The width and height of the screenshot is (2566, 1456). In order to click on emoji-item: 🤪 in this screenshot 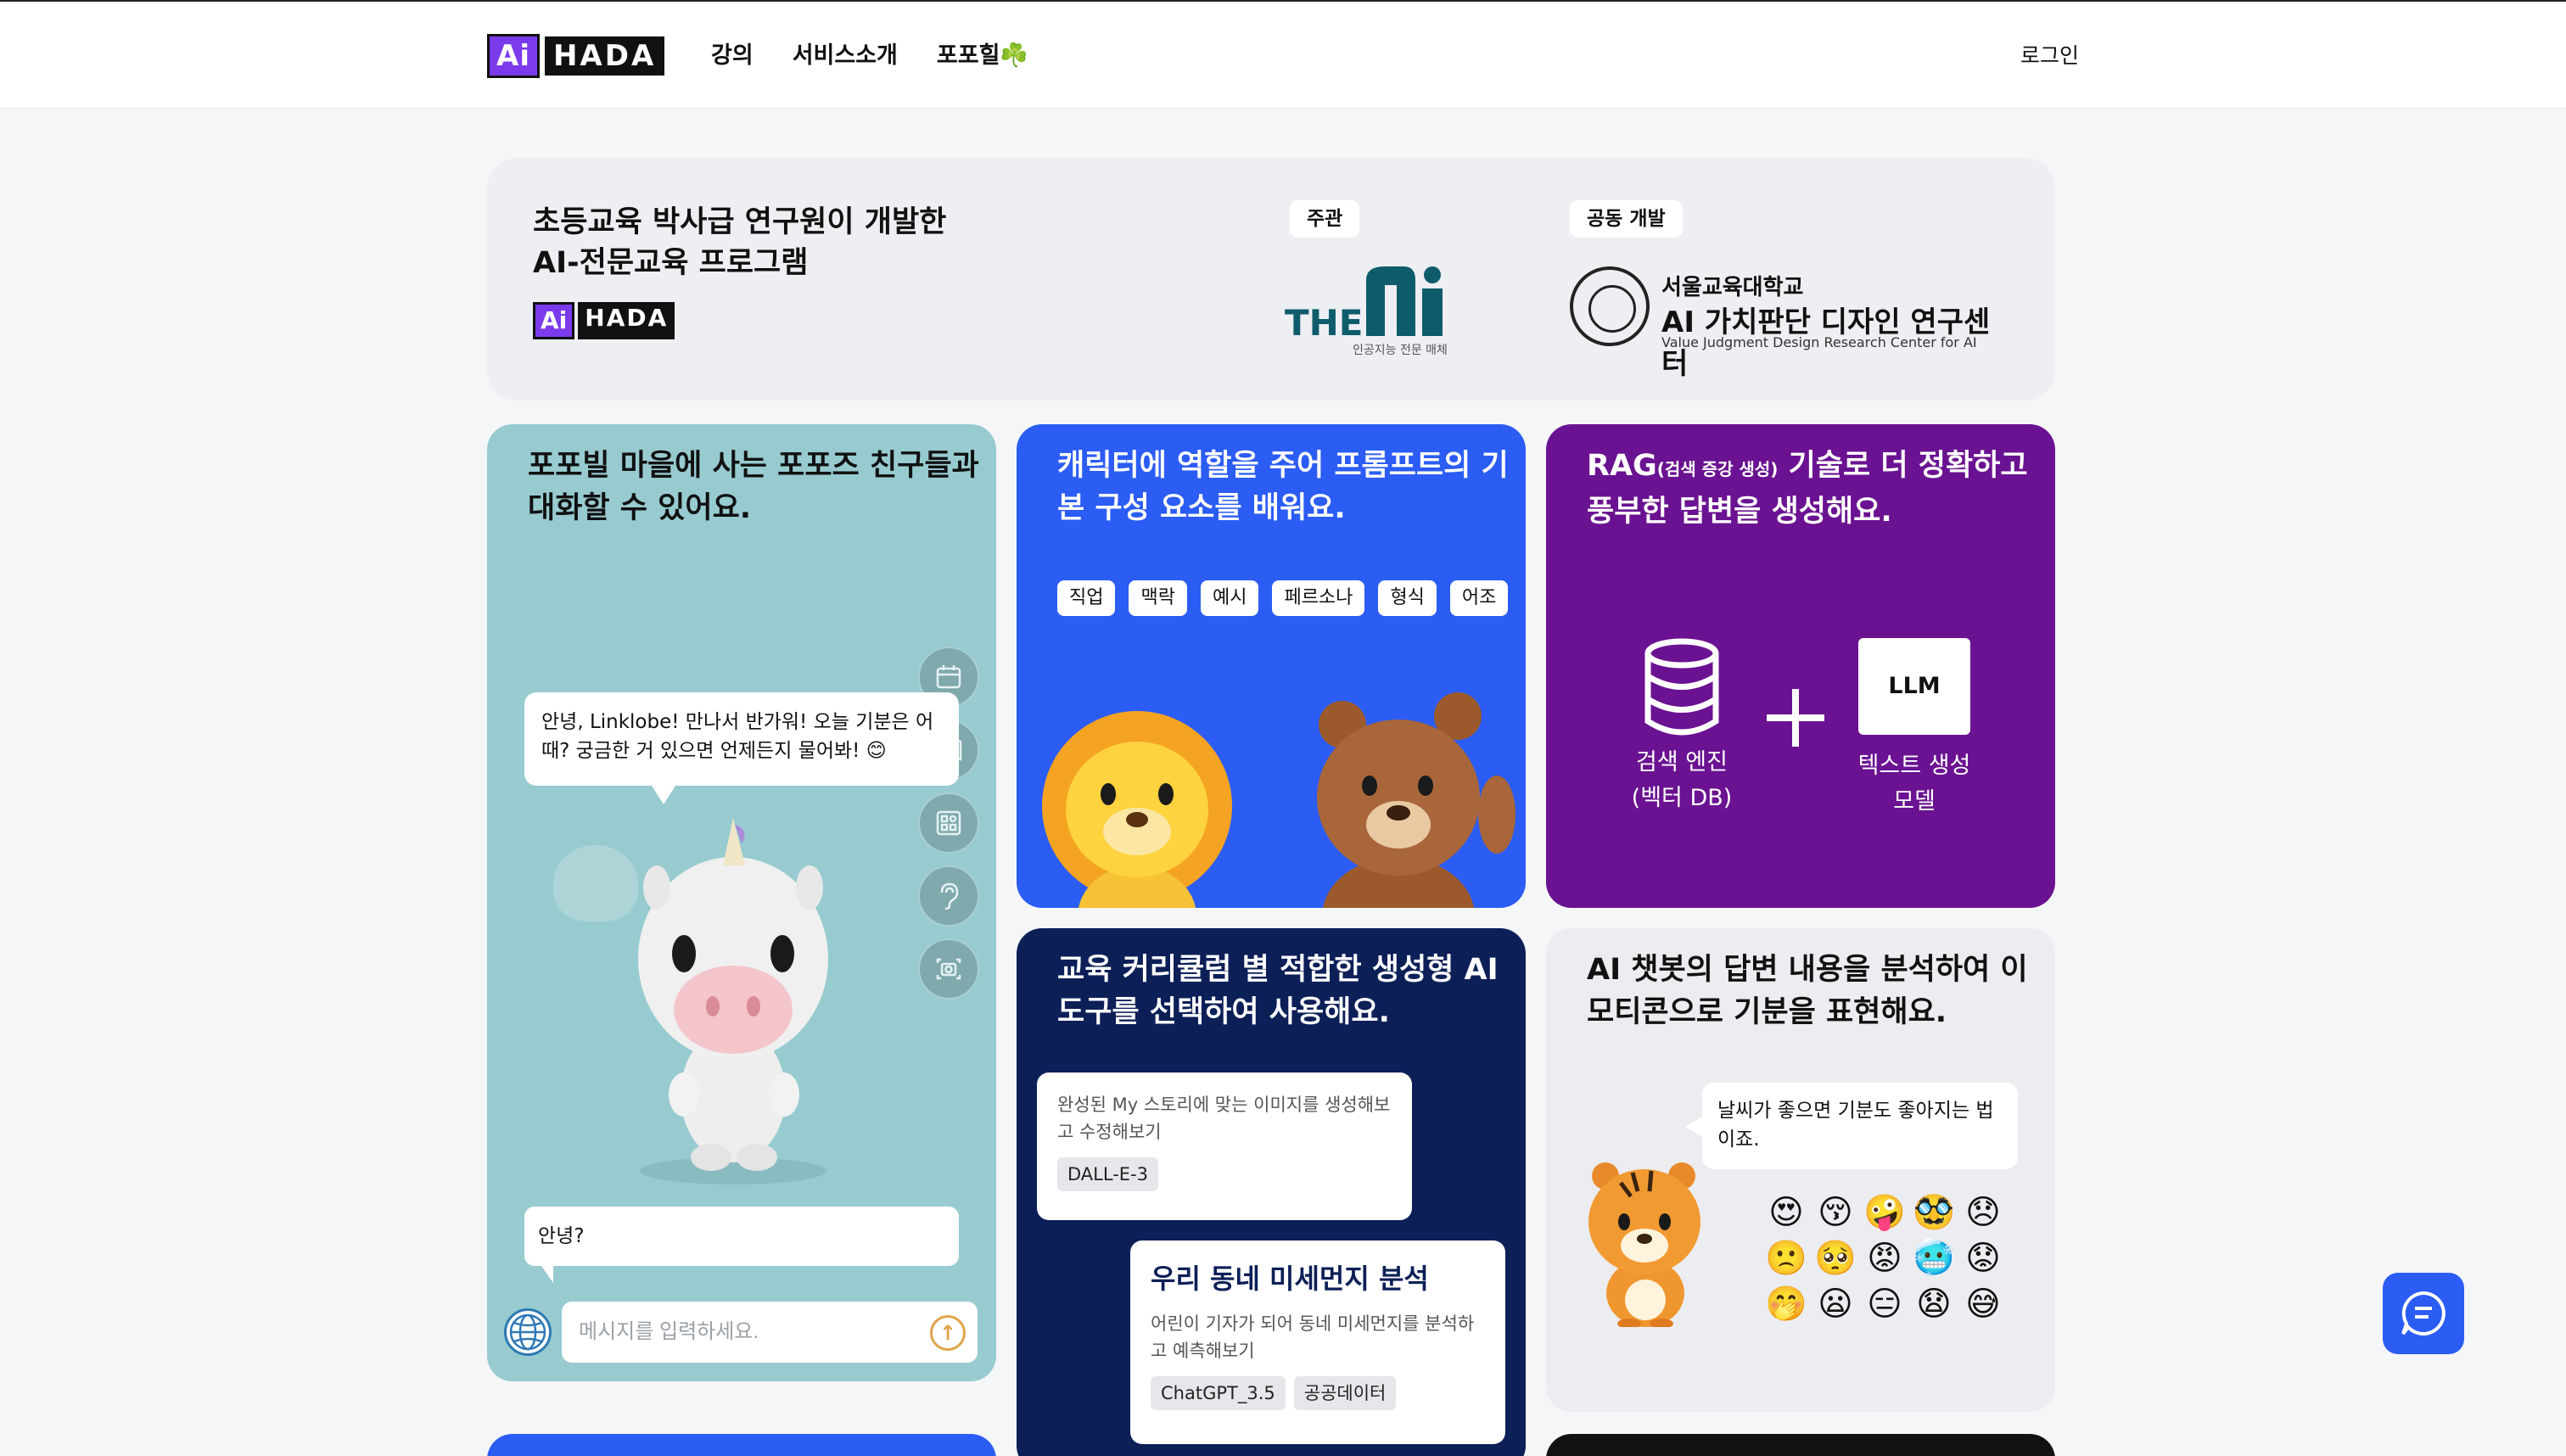, I will do `click(1884, 1212)`.